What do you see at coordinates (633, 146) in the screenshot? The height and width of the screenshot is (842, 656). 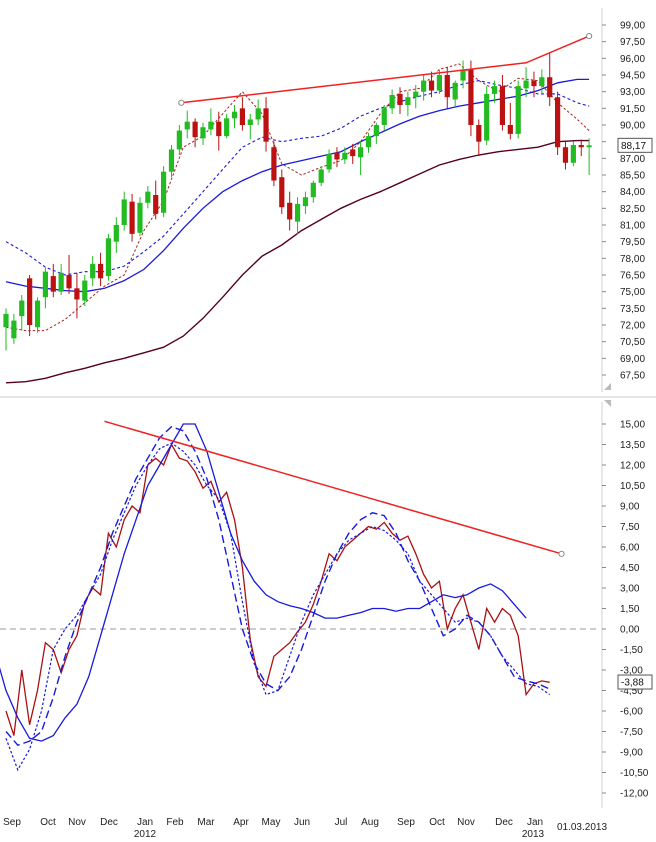 I see `price-last-value-label: 88,17` at bounding box center [633, 146].